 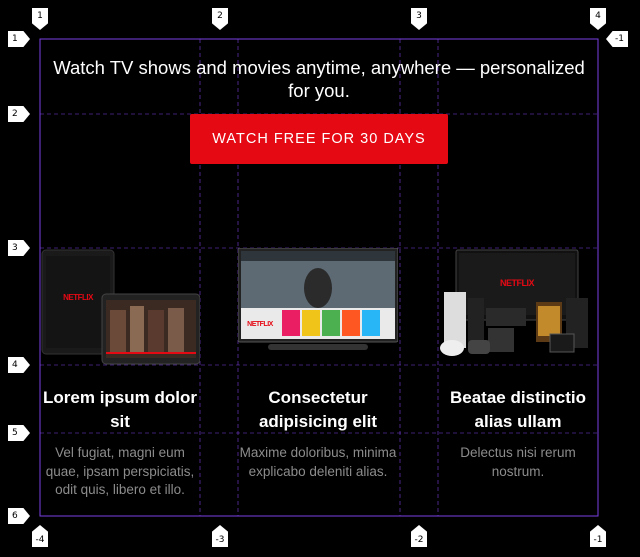 What do you see at coordinates (419, 19) in the screenshot?
I see `grid-marker-col-3: 3` at bounding box center [419, 19].